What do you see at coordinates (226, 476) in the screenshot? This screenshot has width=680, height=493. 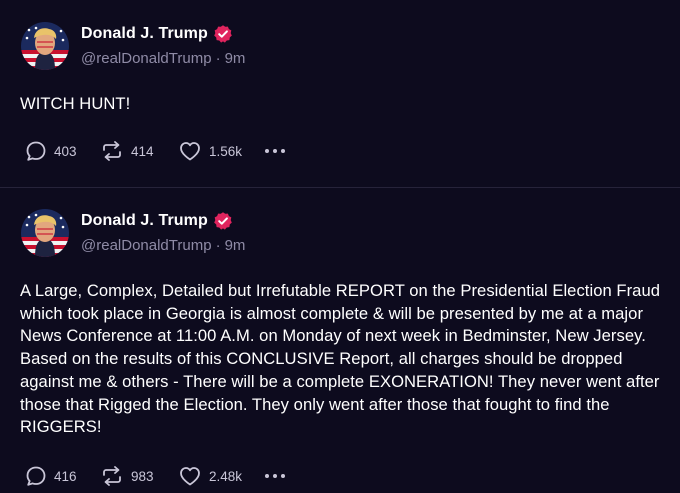 I see `like-count: 2.48k` at bounding box center [226, 476].